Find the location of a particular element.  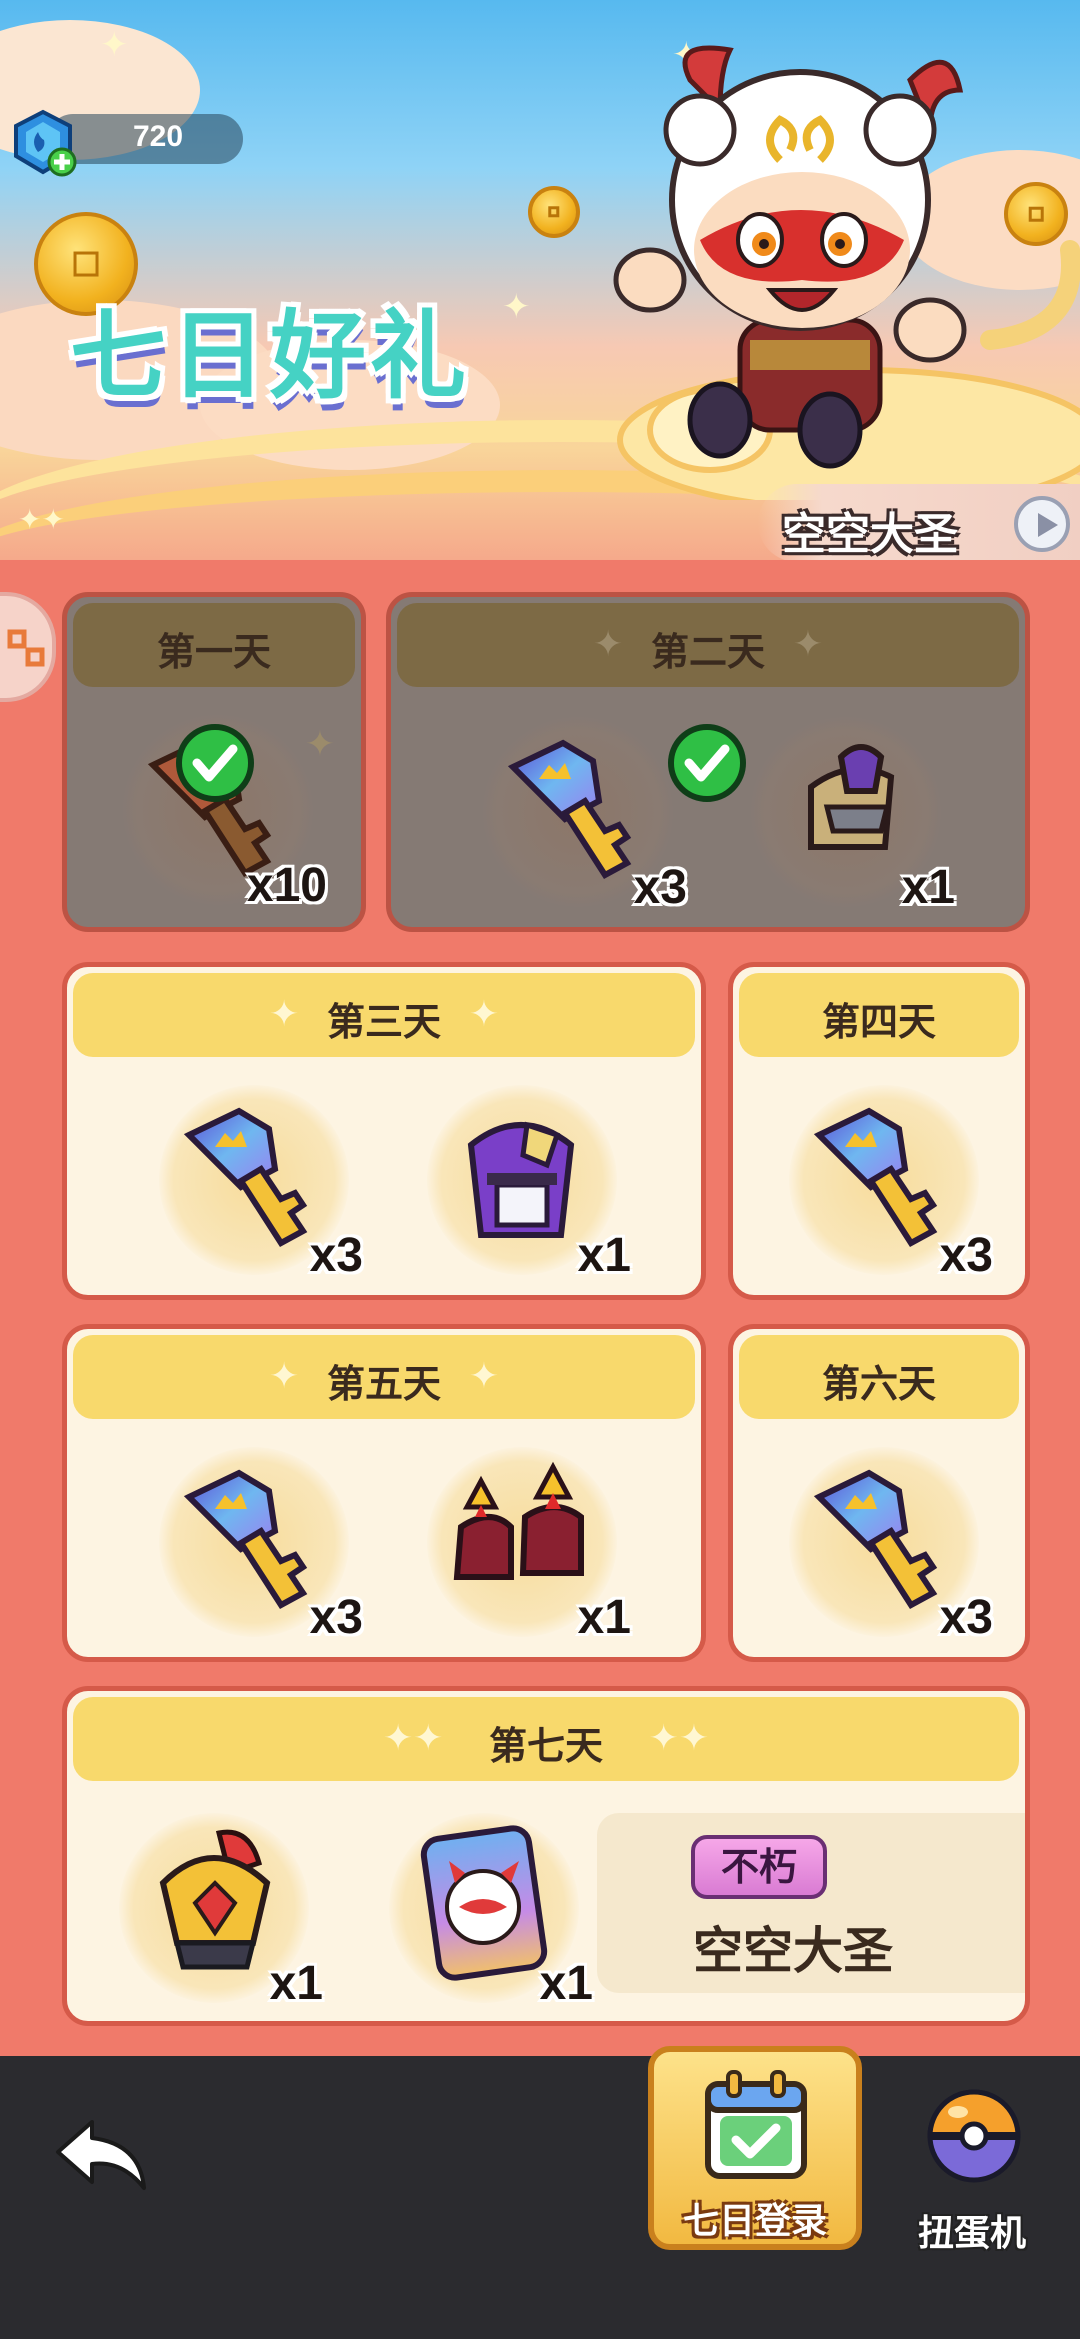

day-card-1: 第一天 ✦ x10 is located at coordinates (214, 762).